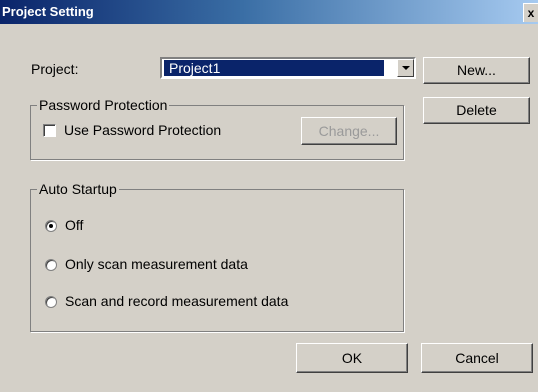 The image size is (538, 392). Describe the element at coordinates (156, 264) in the screenshot. I see `radio-only-scan-label: Only scan measurement data` at that location.